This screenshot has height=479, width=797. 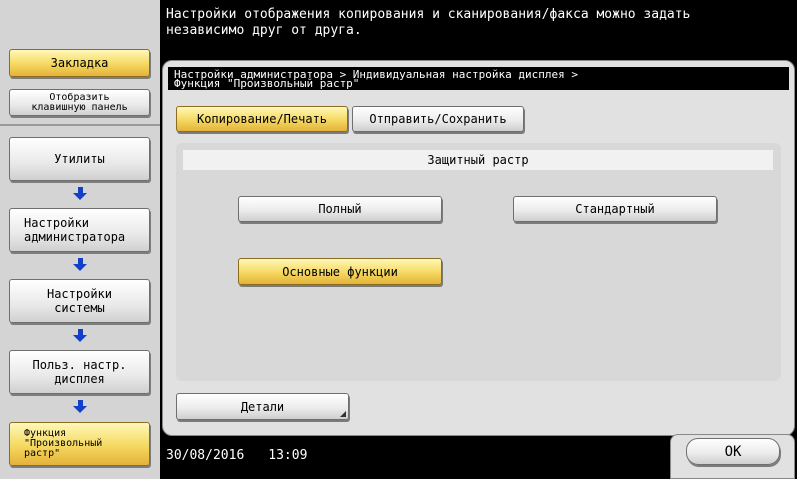 What do you see at coordinates (288, 455) in the screenshot?
I see `status-time: 13:09` at bounding box center [288, 455].